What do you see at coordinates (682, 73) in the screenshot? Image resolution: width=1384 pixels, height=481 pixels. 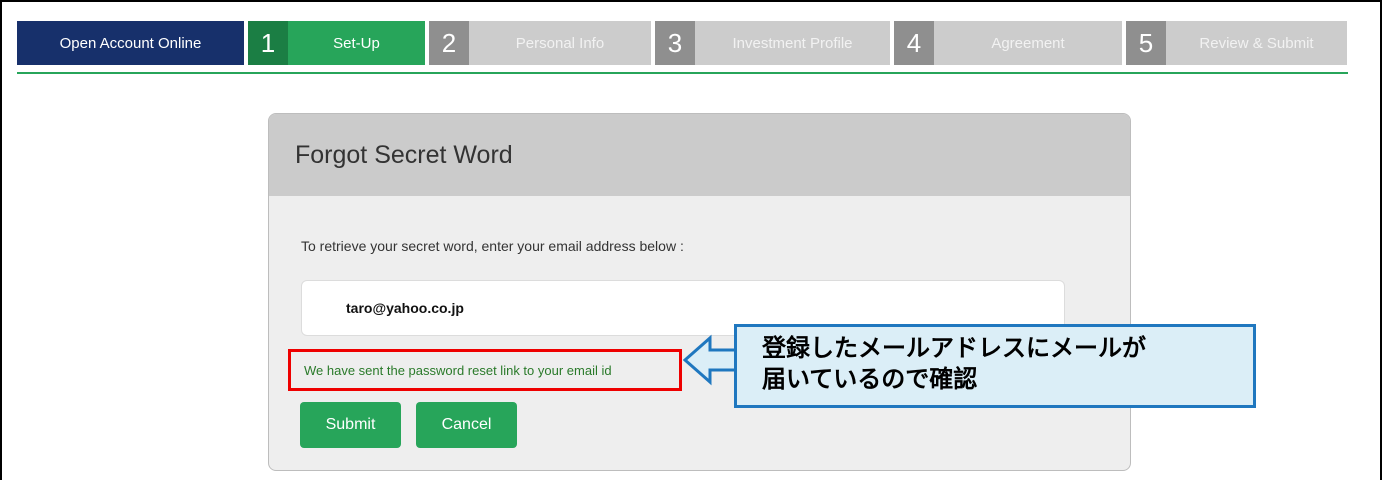 I see `progress-underline` at bounding box center [682, 73].